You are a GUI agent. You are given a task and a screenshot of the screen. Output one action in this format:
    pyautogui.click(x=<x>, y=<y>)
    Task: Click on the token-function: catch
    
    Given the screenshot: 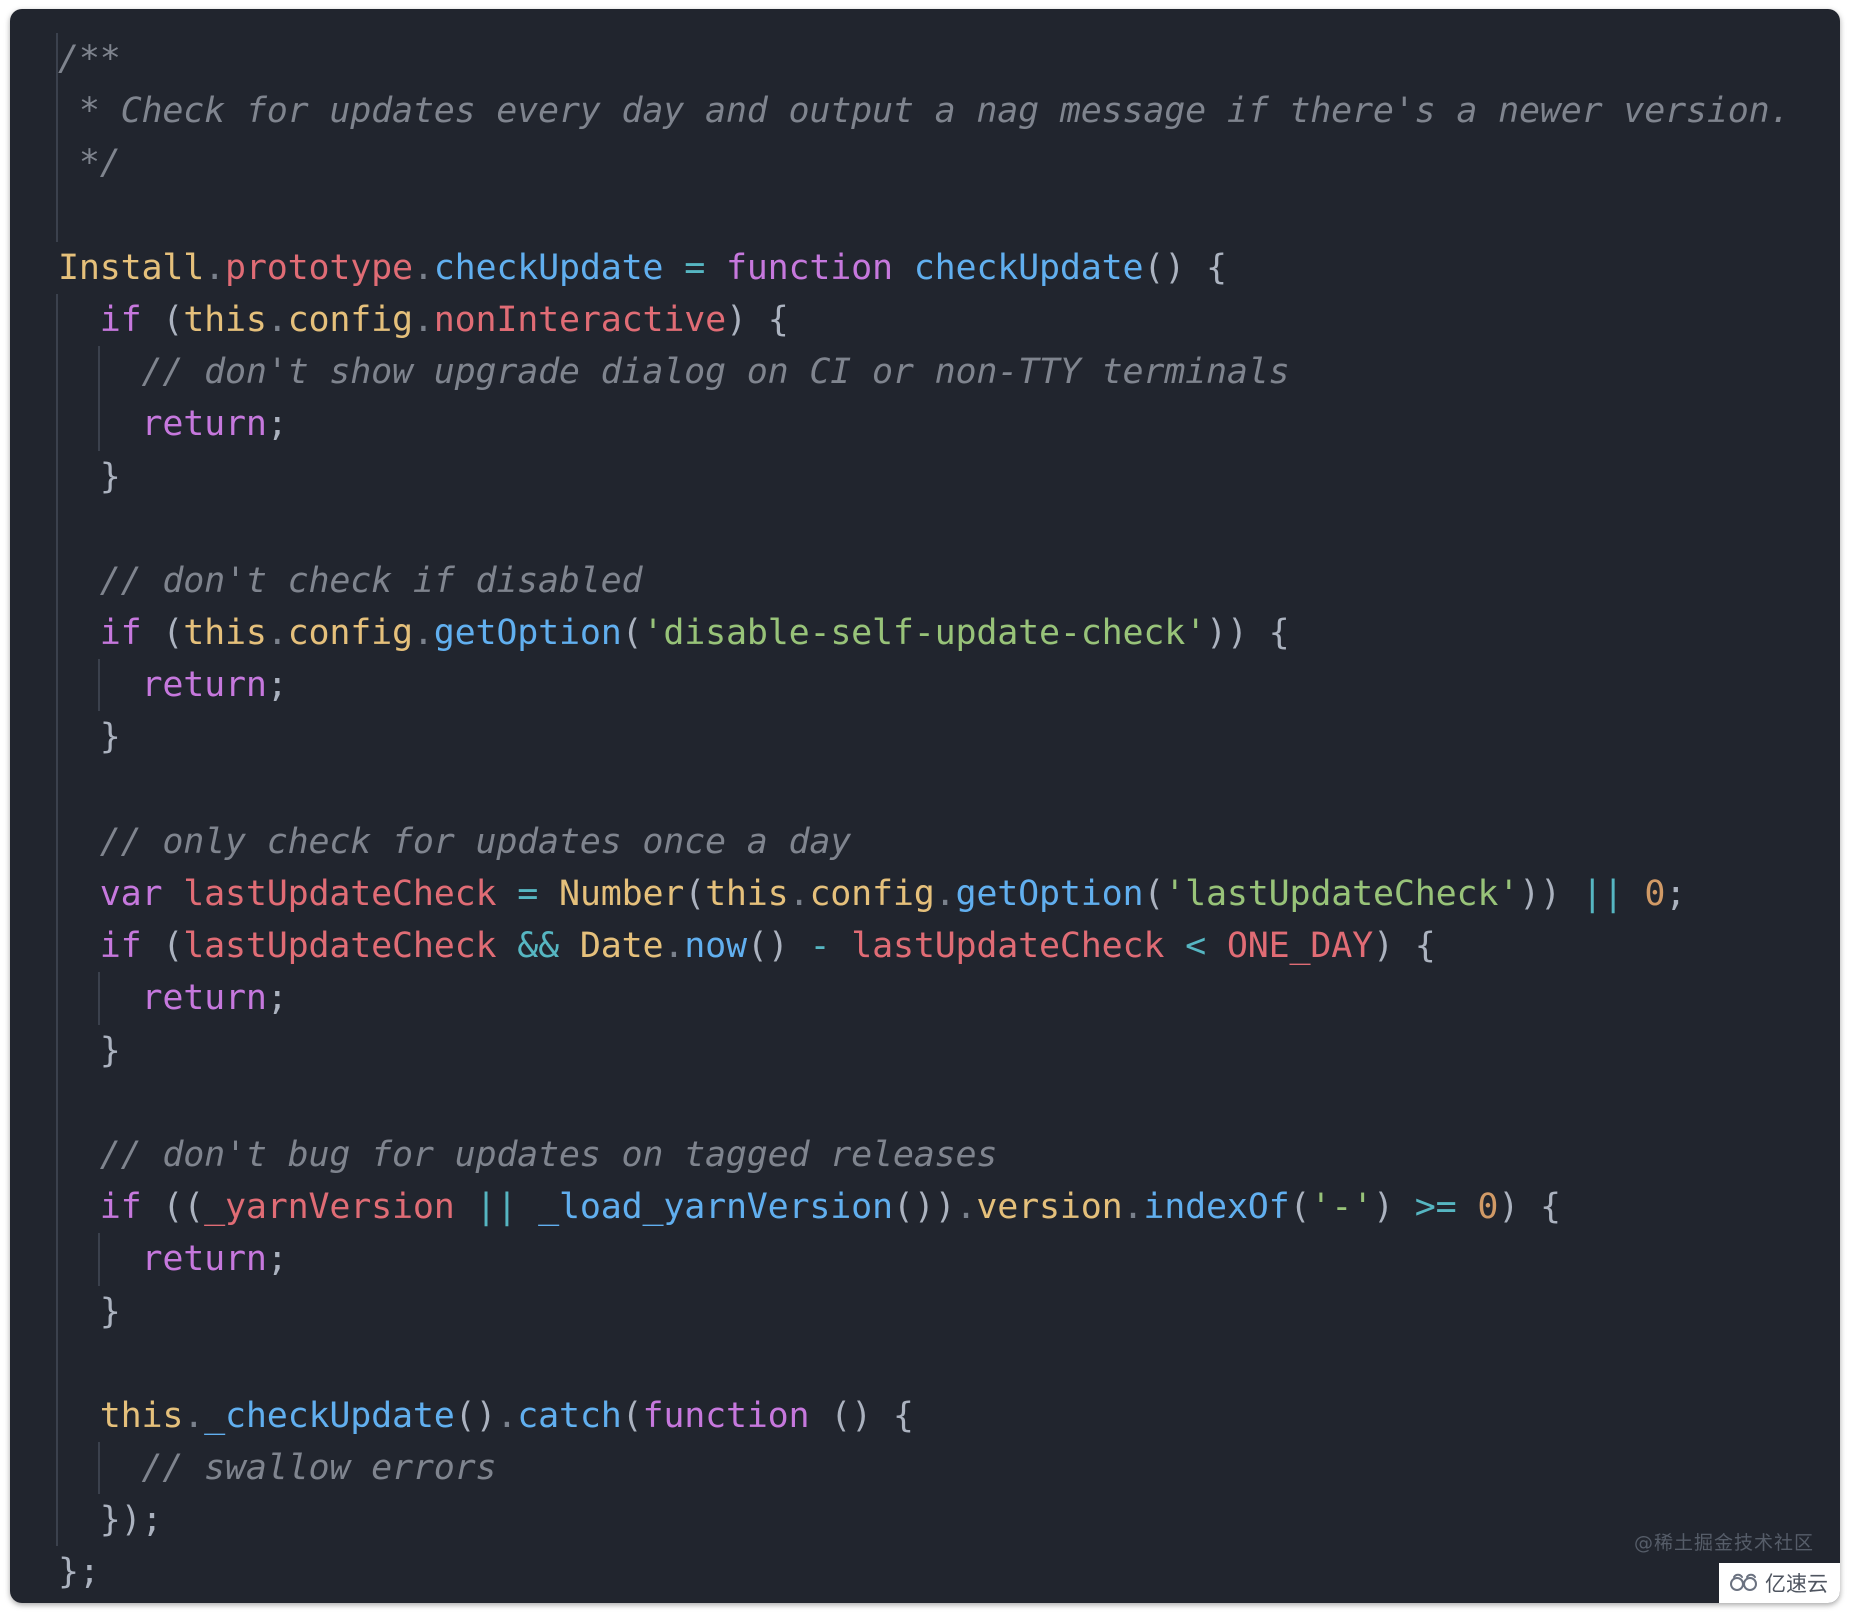 What is the action you would take?
    pyautogui.click(x=569, y=1415)
    